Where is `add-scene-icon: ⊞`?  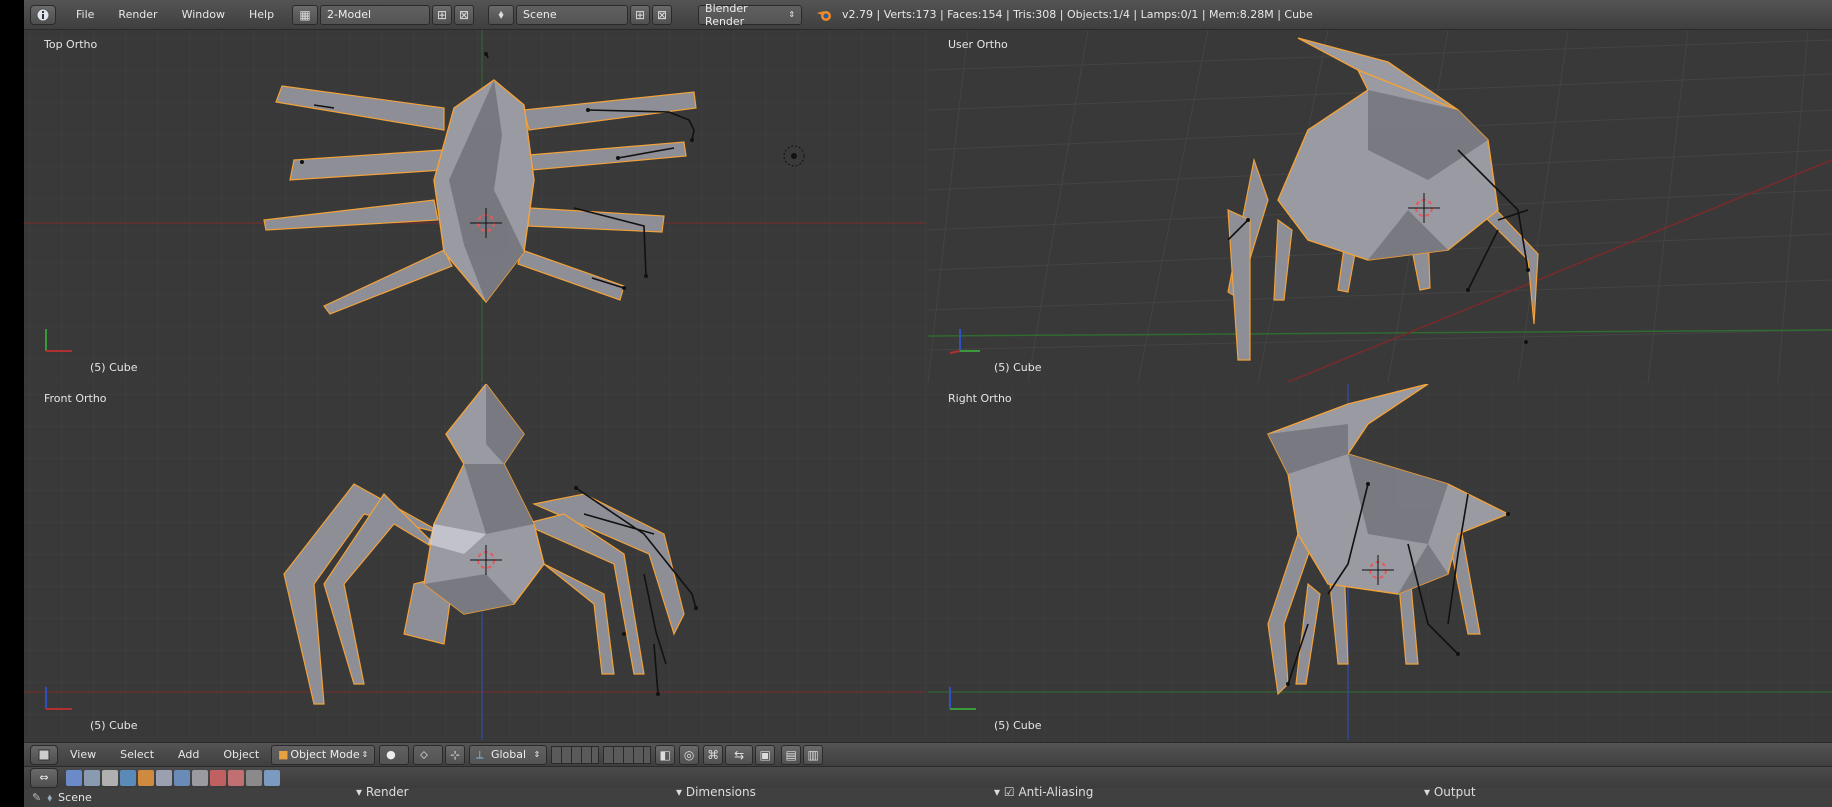
add-scene-icon: ⊞ is located at coordinates (640, 14).